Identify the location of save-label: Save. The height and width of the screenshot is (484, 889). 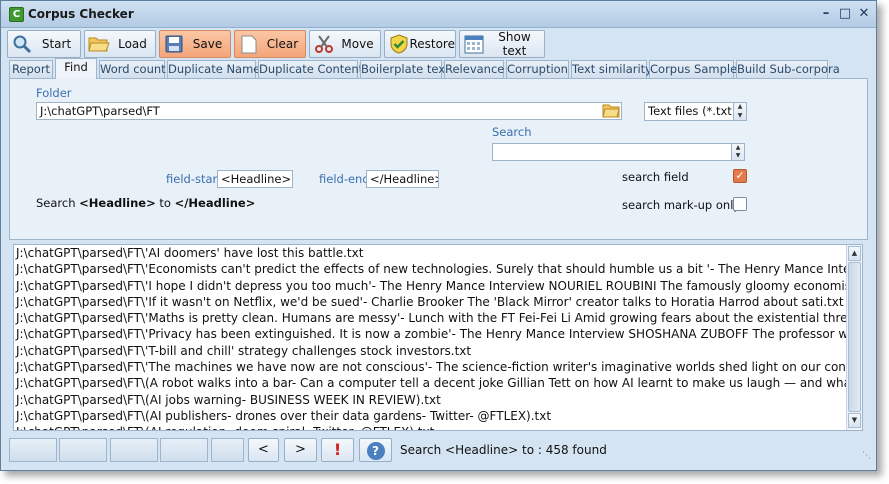
(207, 44).